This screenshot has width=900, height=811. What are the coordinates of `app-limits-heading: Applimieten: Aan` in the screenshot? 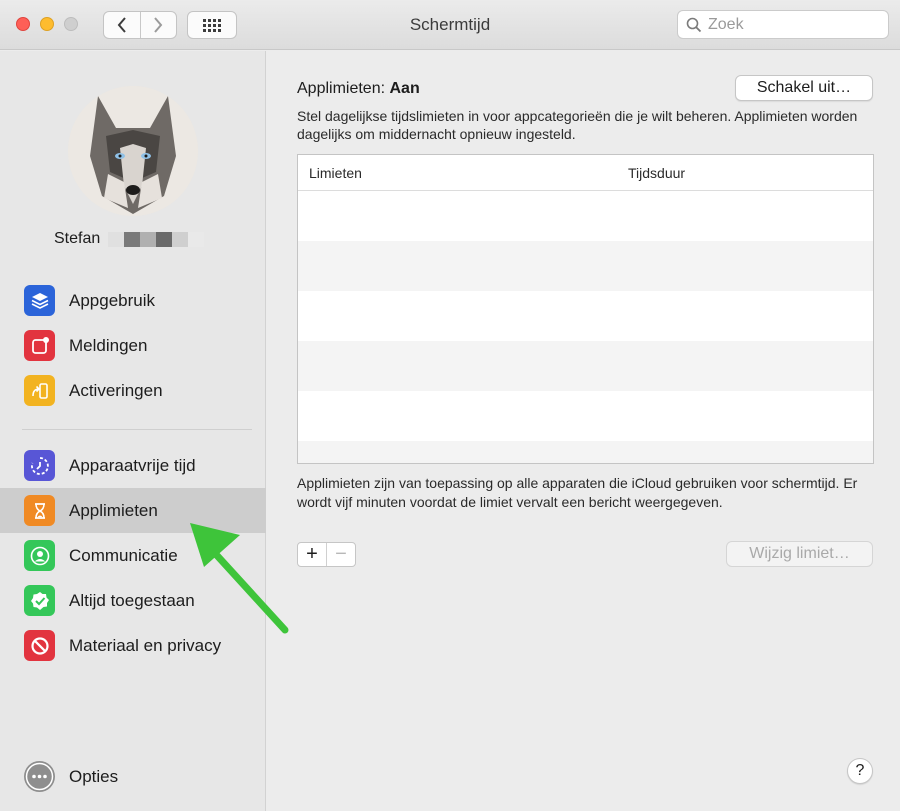 It's located at (358, 89).